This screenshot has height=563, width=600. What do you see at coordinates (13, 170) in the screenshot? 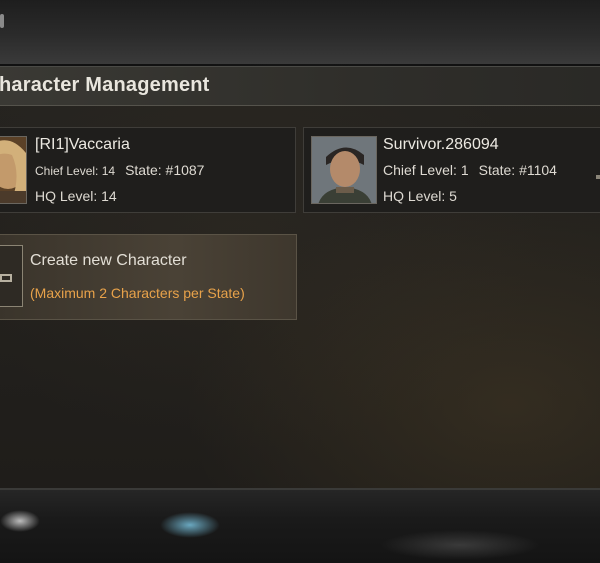
I see `female-portrait-icon` at bounding box center [13, 170].